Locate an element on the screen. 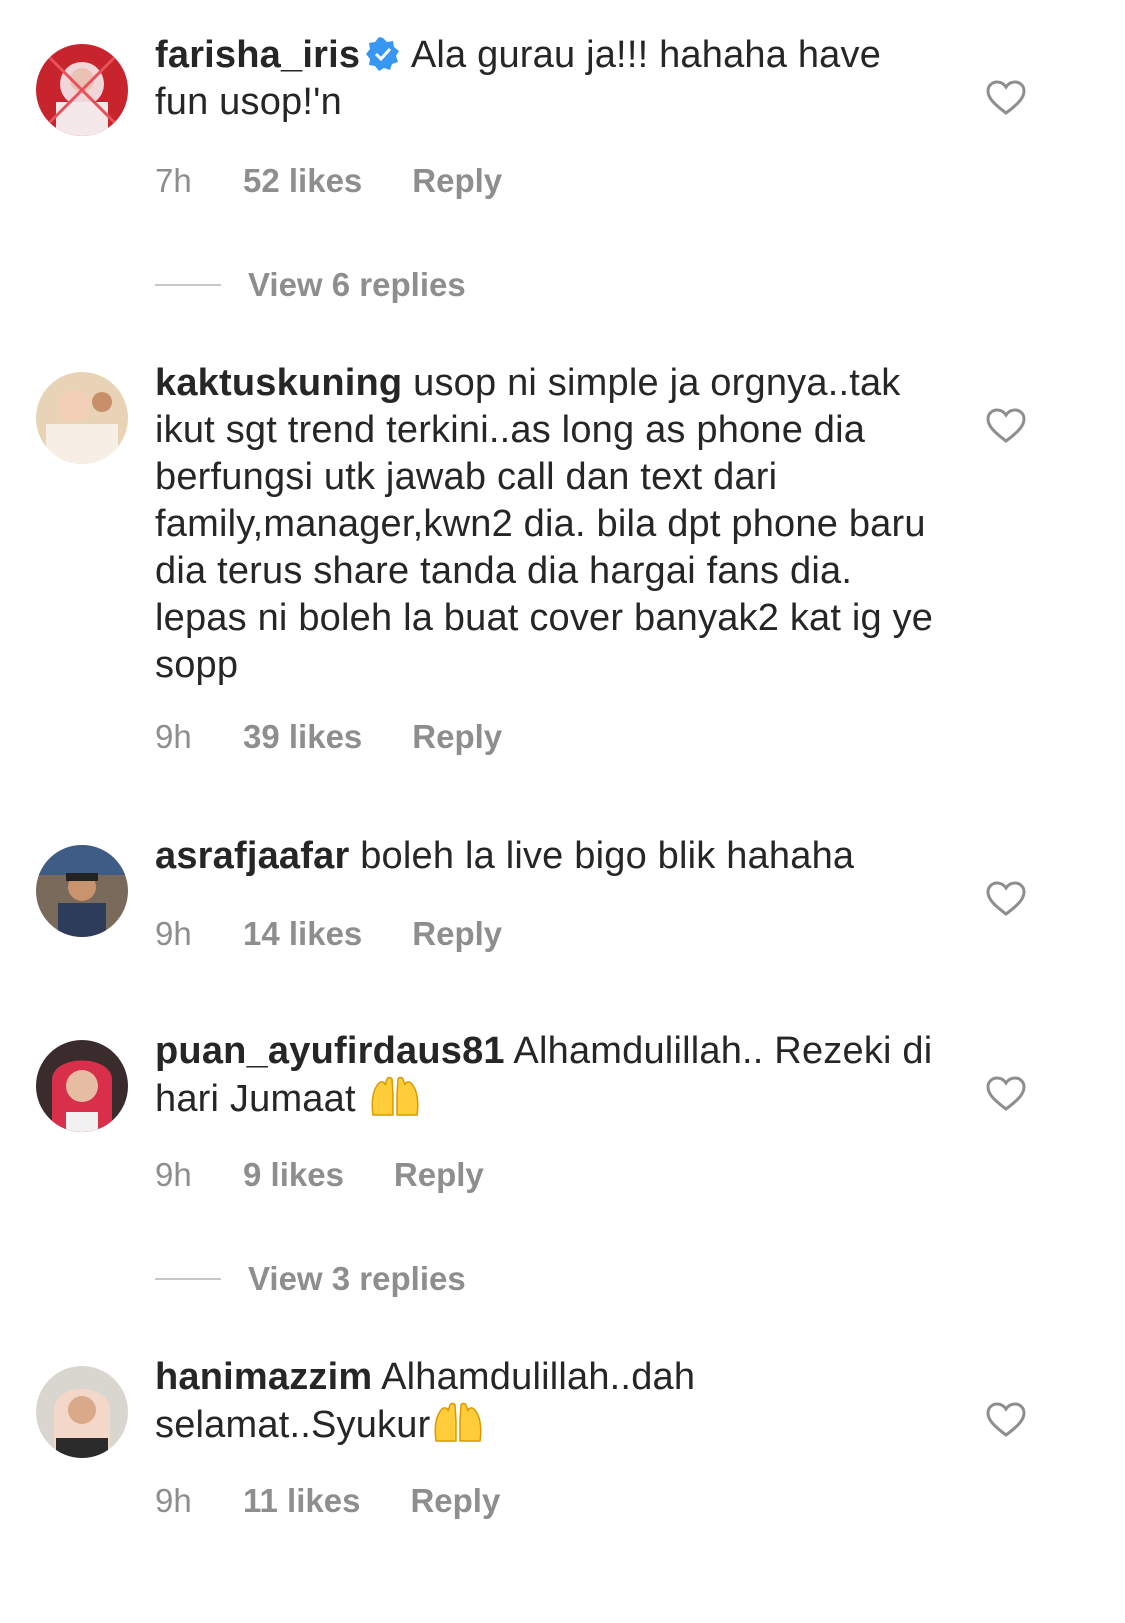 Image resolution: width=1125 pixels, height=1623 pixels. view-replies-button: View 3 replies is located at coordinates (405, 1280).